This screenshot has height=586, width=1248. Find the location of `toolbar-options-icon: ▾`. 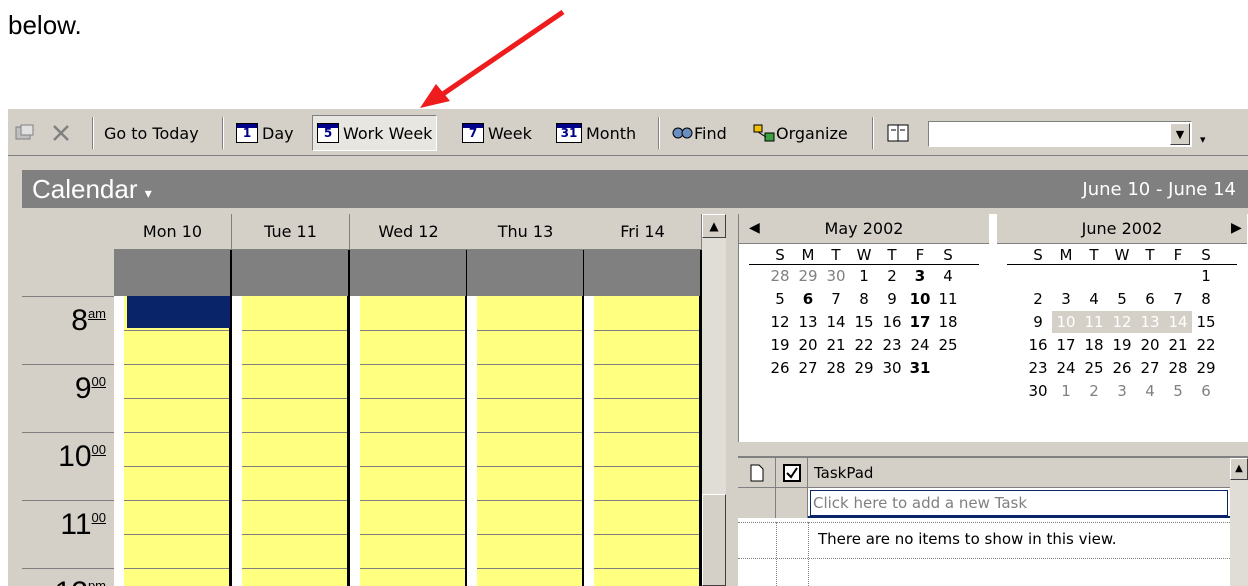

toolbar-options-icon: ▾ is located at coordinates (1203, 139).